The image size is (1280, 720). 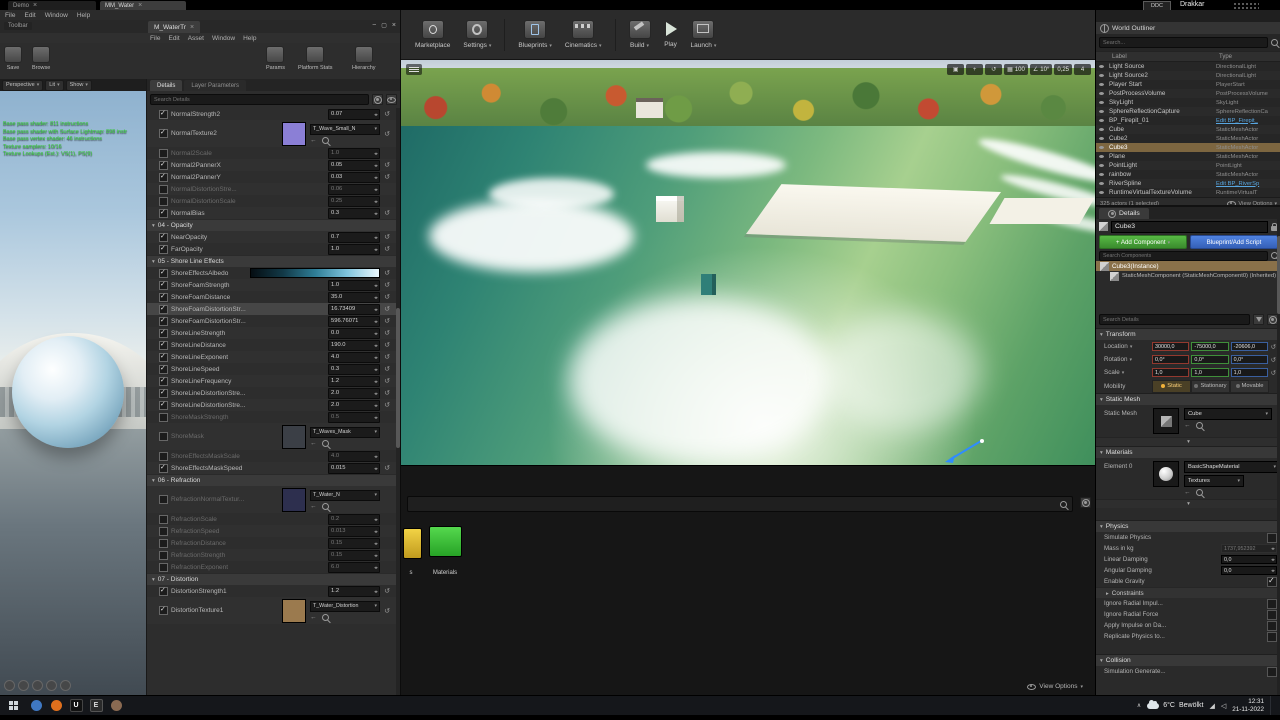 What do you see at coordinates (354, 405) in the screenshot?
I see `value-input: 2.0` at bounding box center [354, 405].